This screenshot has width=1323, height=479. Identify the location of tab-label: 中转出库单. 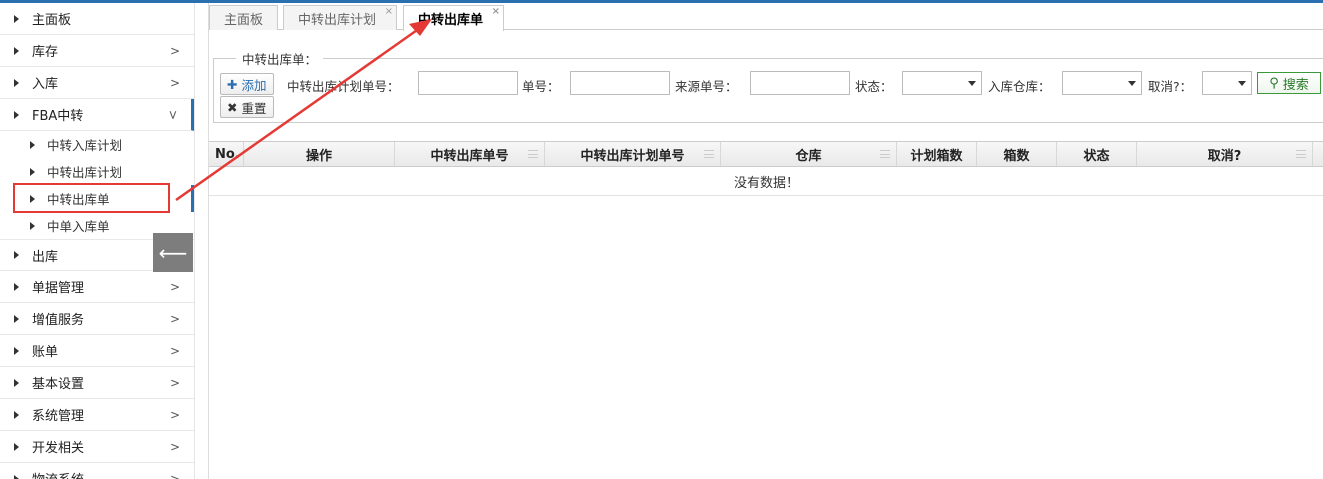
(451, 20).